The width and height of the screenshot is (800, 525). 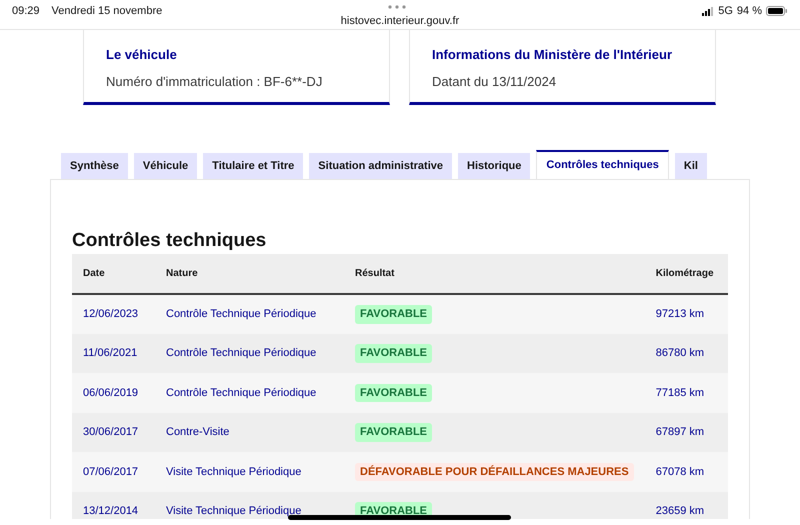 I want to click on mileage-cell: 77185 km, so click(x=686, y=392).